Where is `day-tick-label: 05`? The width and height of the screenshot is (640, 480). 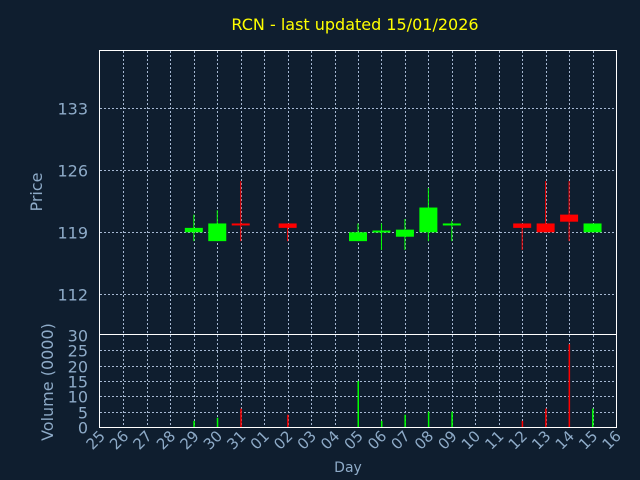 day-tick-label: 05 is located at coordinates (354, 440).